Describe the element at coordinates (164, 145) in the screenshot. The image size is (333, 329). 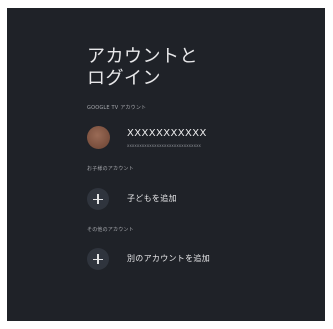
I see `account-email: xxxxxxxxxxxxxxxxxxxxxxxxxxxxxx` at that location.